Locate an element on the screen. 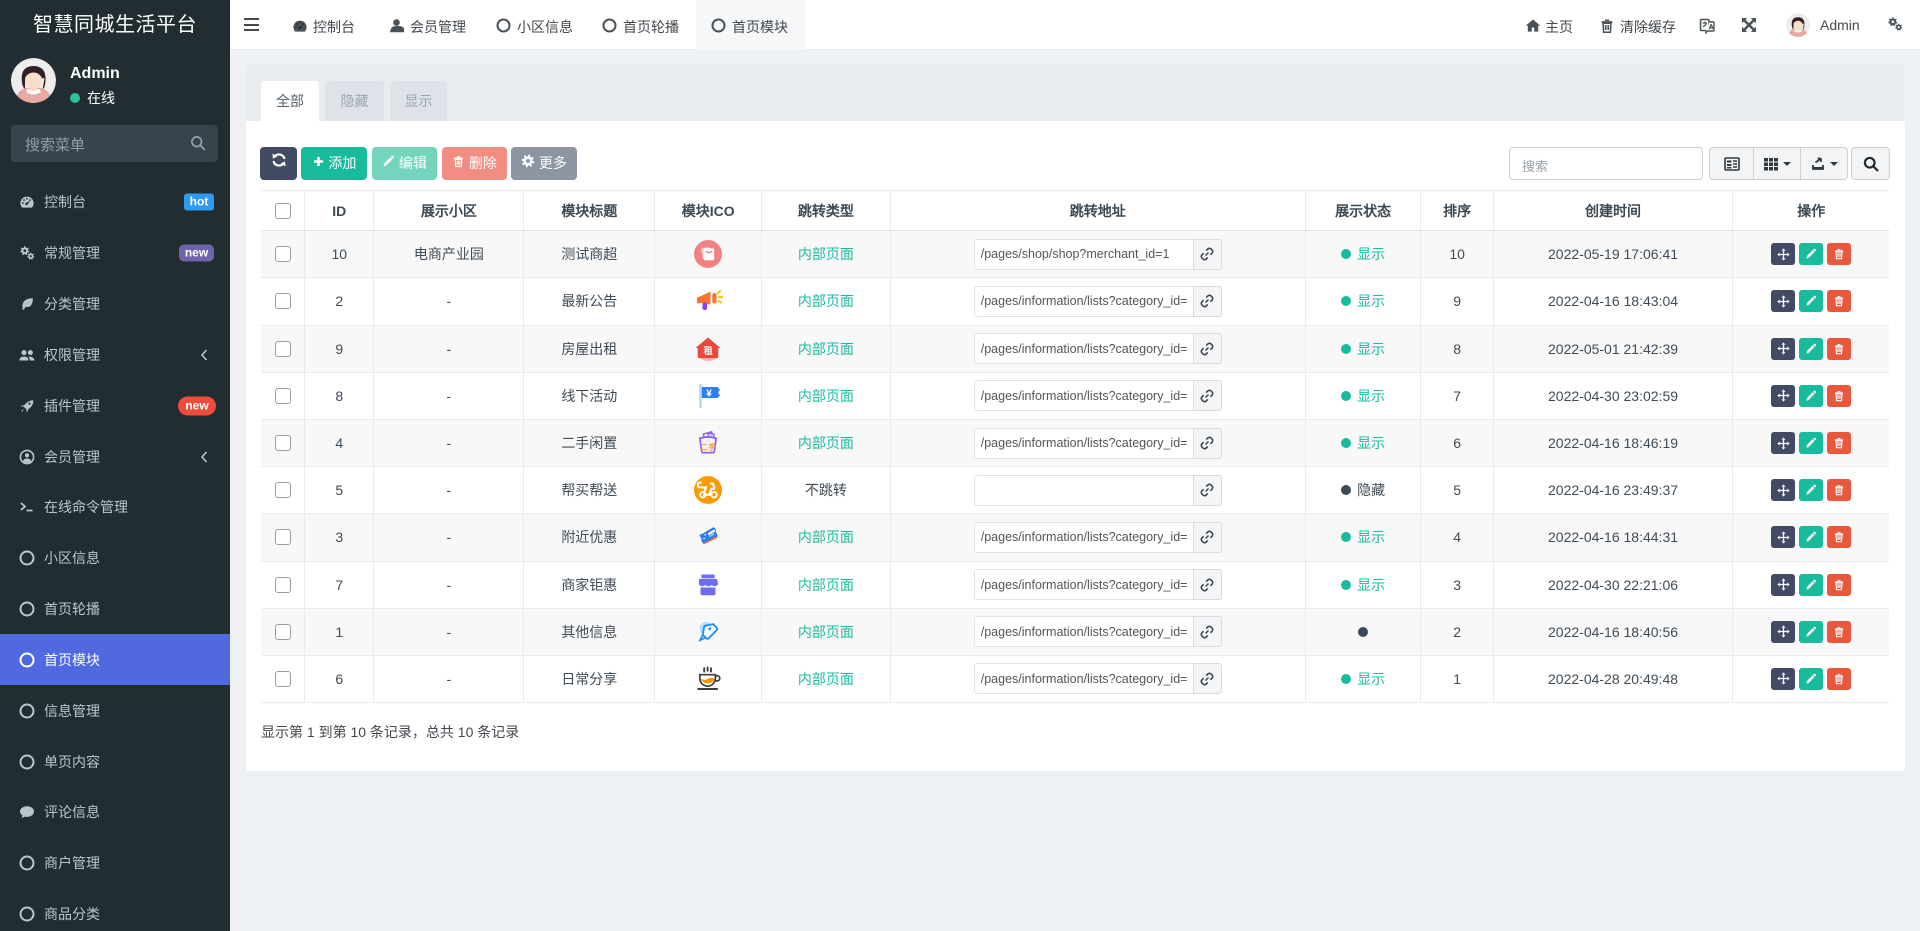  svg-text: 二手 is located at coordinates (708, 447).